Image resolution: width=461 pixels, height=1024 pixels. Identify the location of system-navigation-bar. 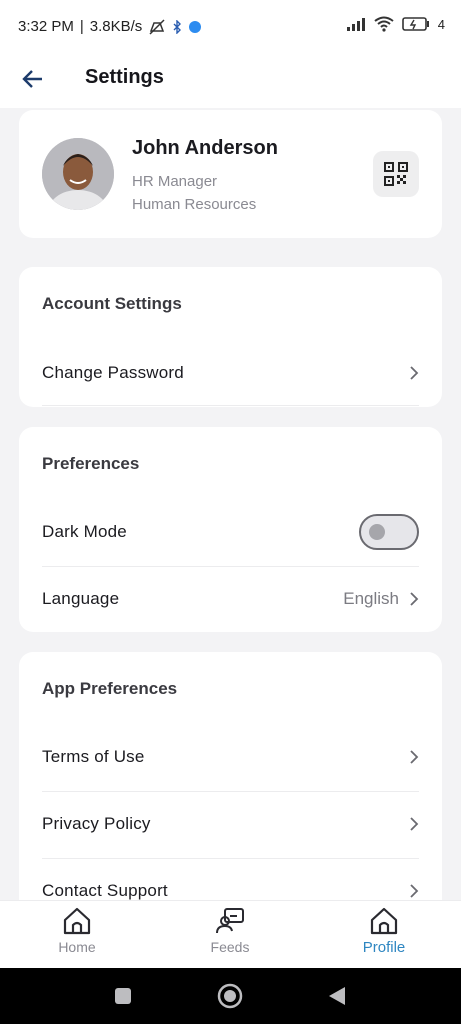
(230, 996).